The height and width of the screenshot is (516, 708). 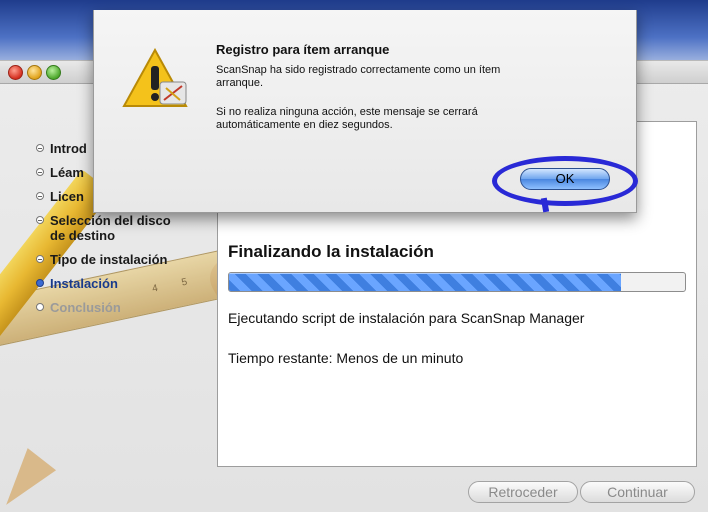 What do you see at coordinates (40, 307) in the screenshot?
I see `step-pending-icon` at bounding box center [40, 307].